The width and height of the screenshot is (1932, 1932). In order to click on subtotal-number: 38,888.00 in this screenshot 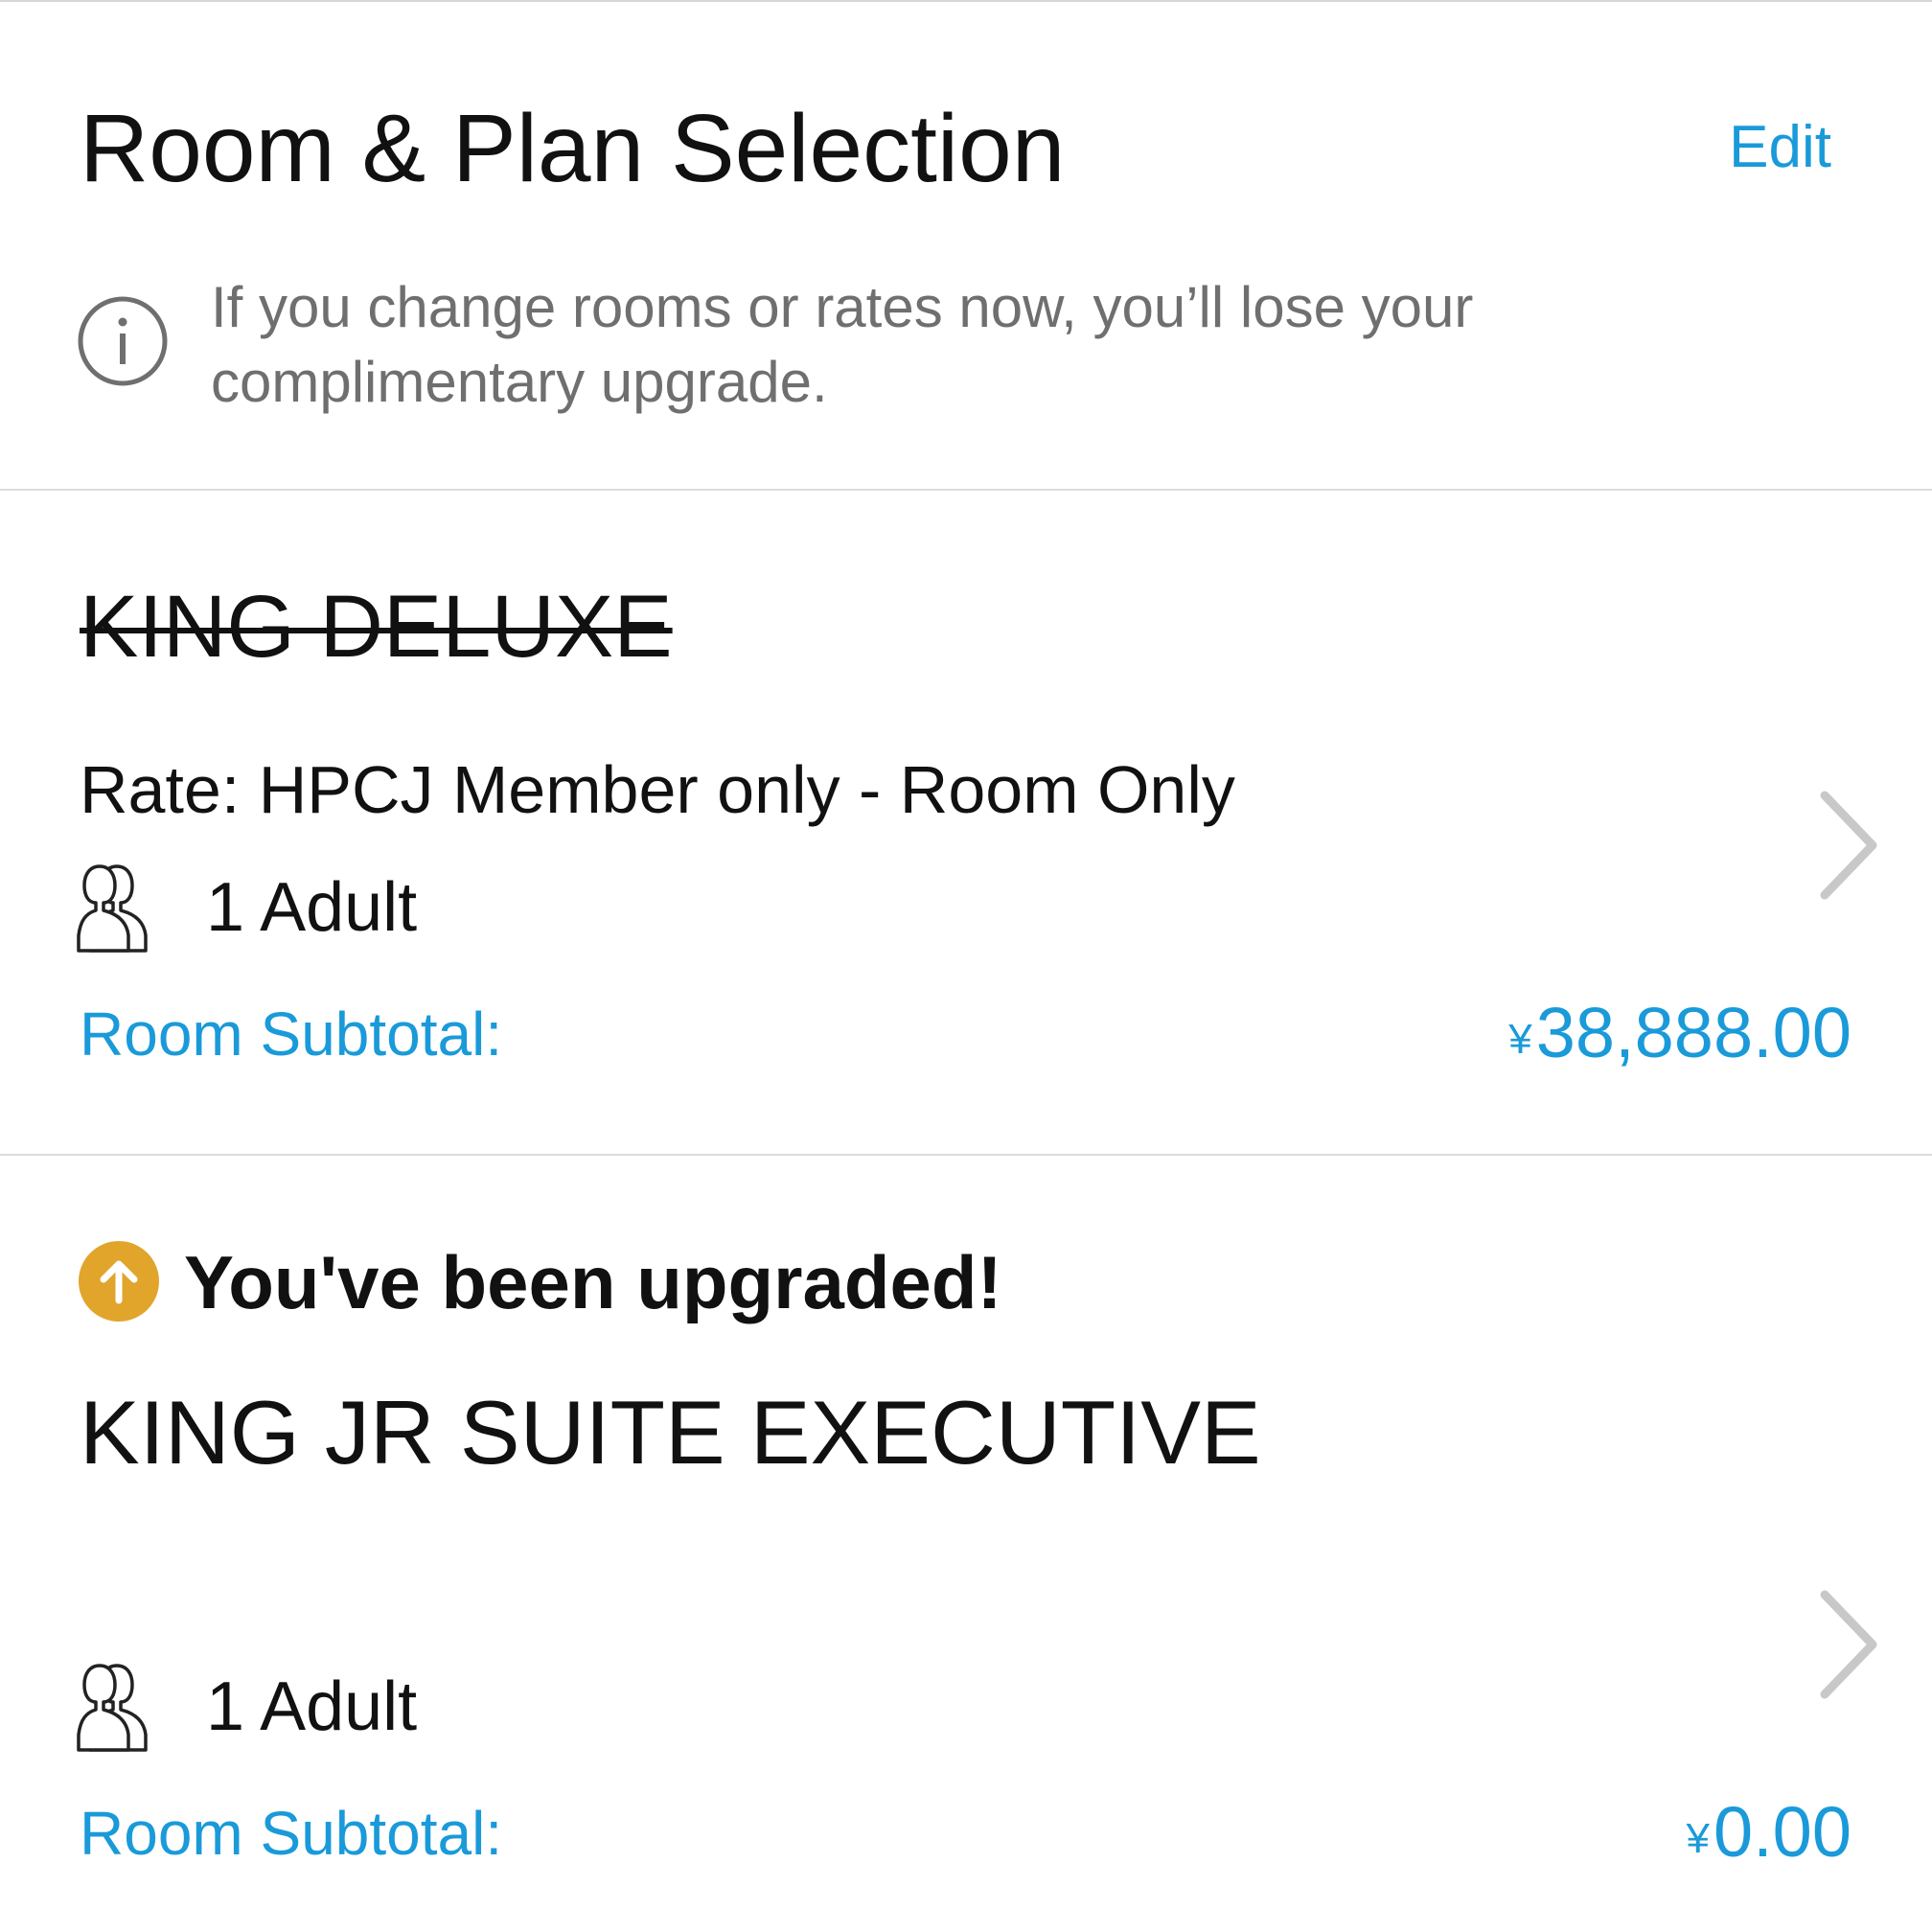, I will do `click(1693, 1032)`.